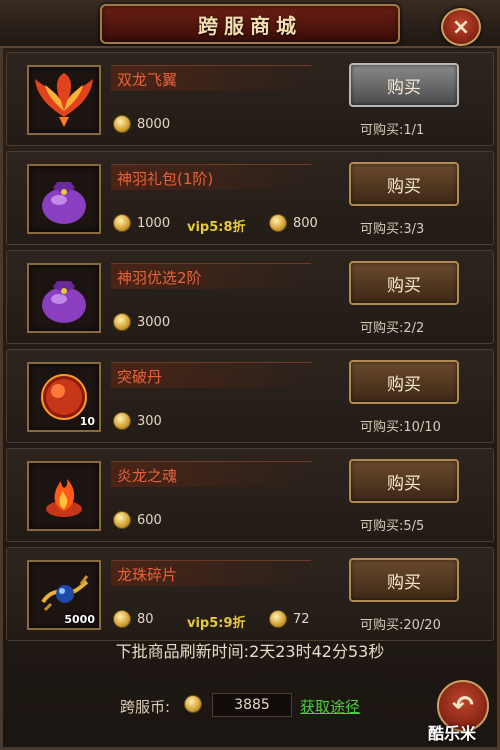 Image resolution: width=500 pixels, height=750 pixels. What do you see at coordinates (216, 227) in the screenshot?
I see `vip-discount: vip5:8折` at bounding box center [216, 227].